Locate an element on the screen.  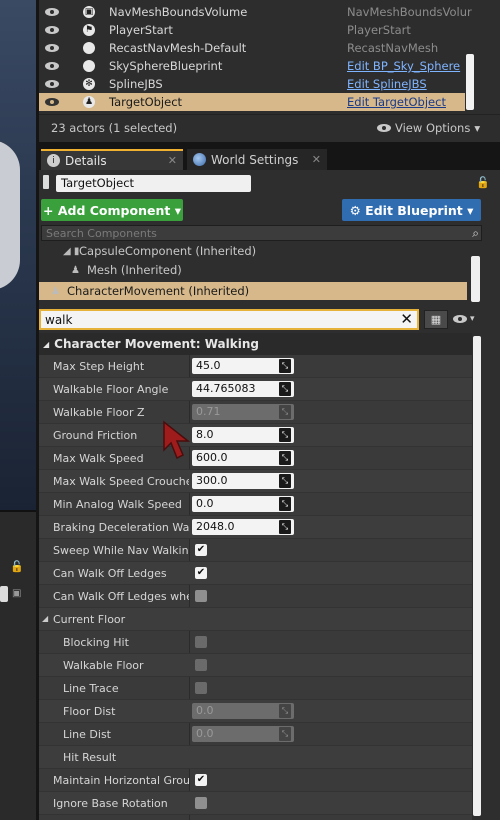
category-header: ◢ Character Movement: Walking is located at coordinates (255, 344).